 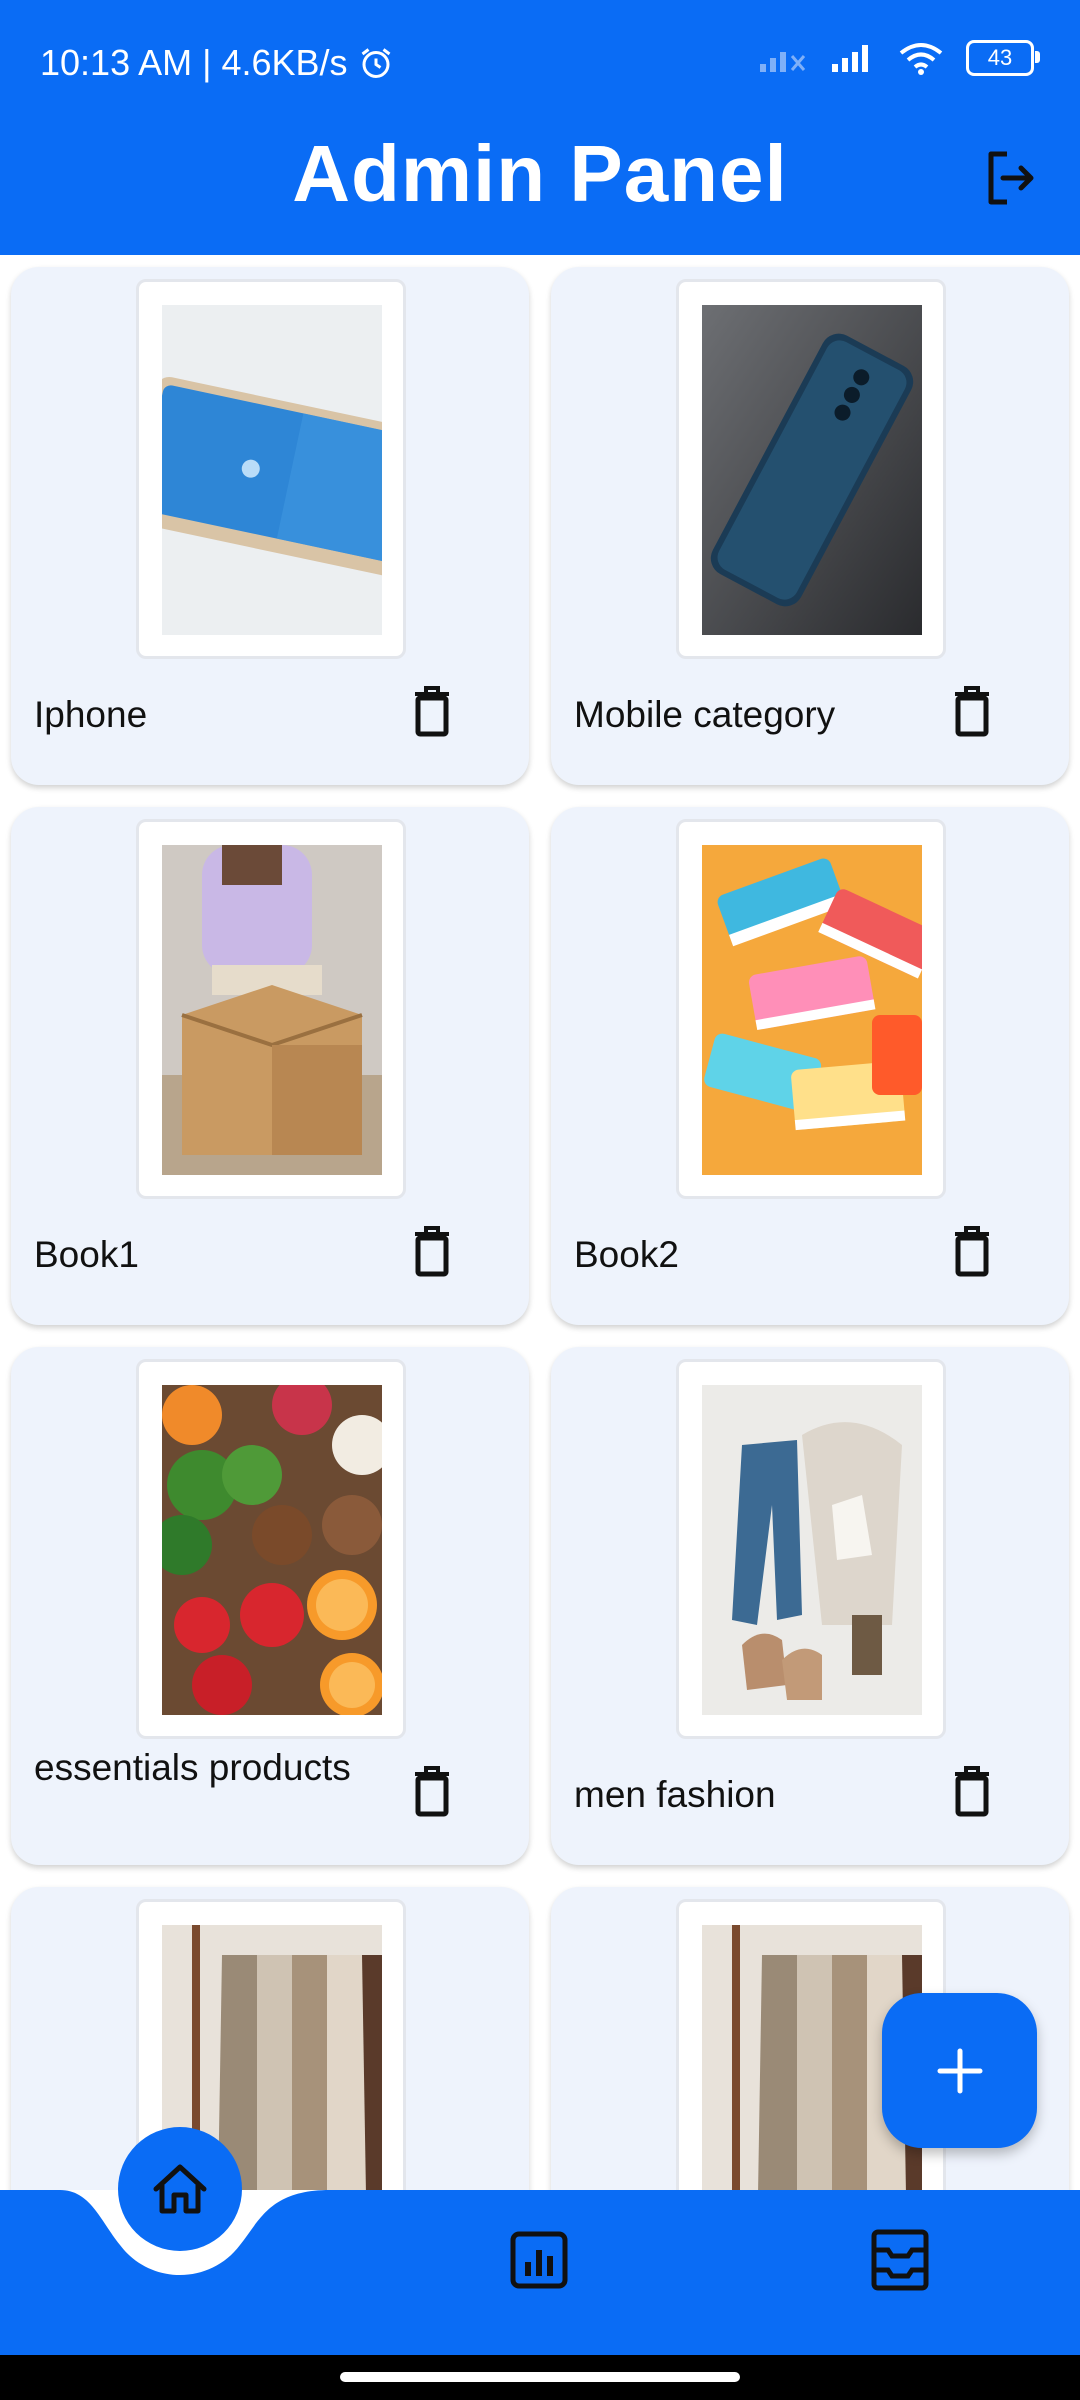 I want to click on signal-icon, so click(x=850, y=58).